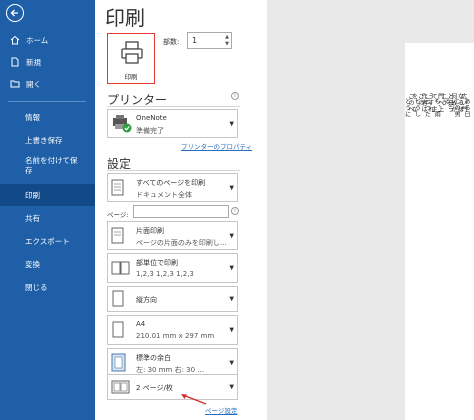 The width and height of the screenshot is (474, 420). I want to click on sidebar-item-export: エクスポート, so click(47, 241).